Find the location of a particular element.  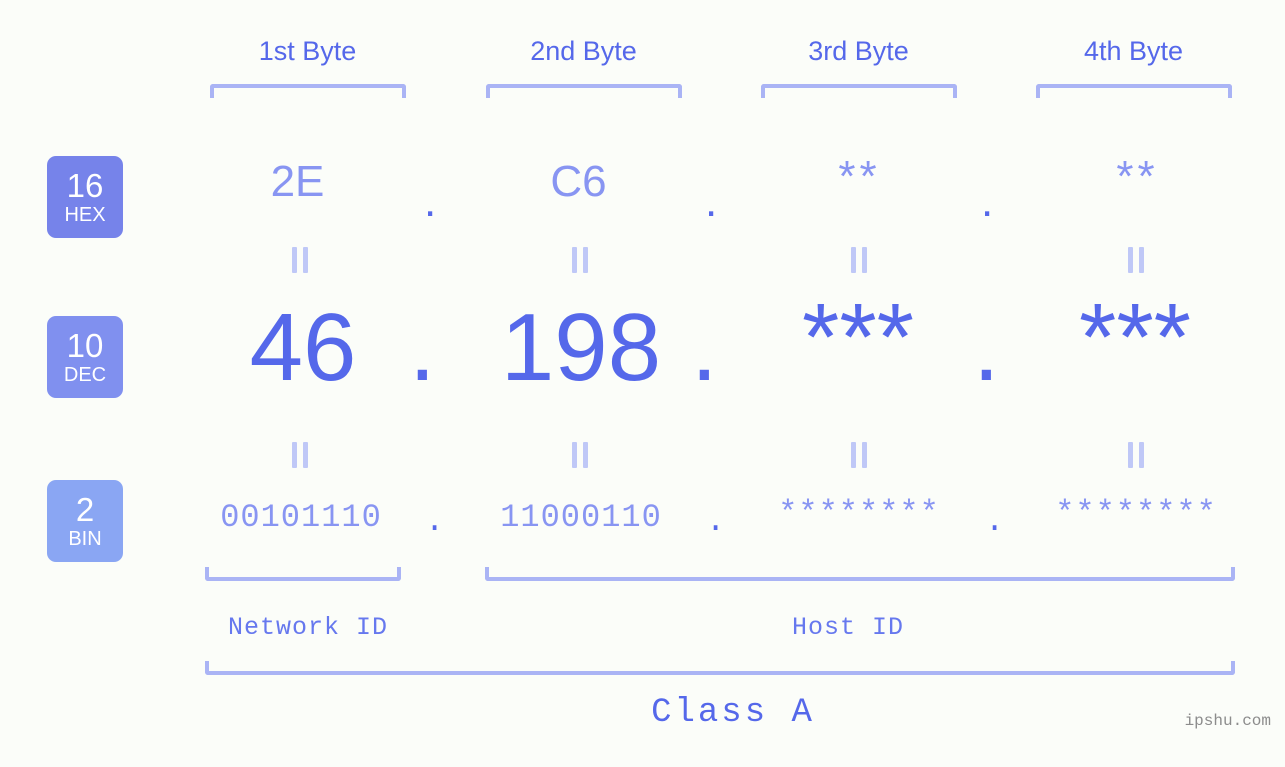

byte-label-4: 4th Byte is located at coordinates (1133, 51).